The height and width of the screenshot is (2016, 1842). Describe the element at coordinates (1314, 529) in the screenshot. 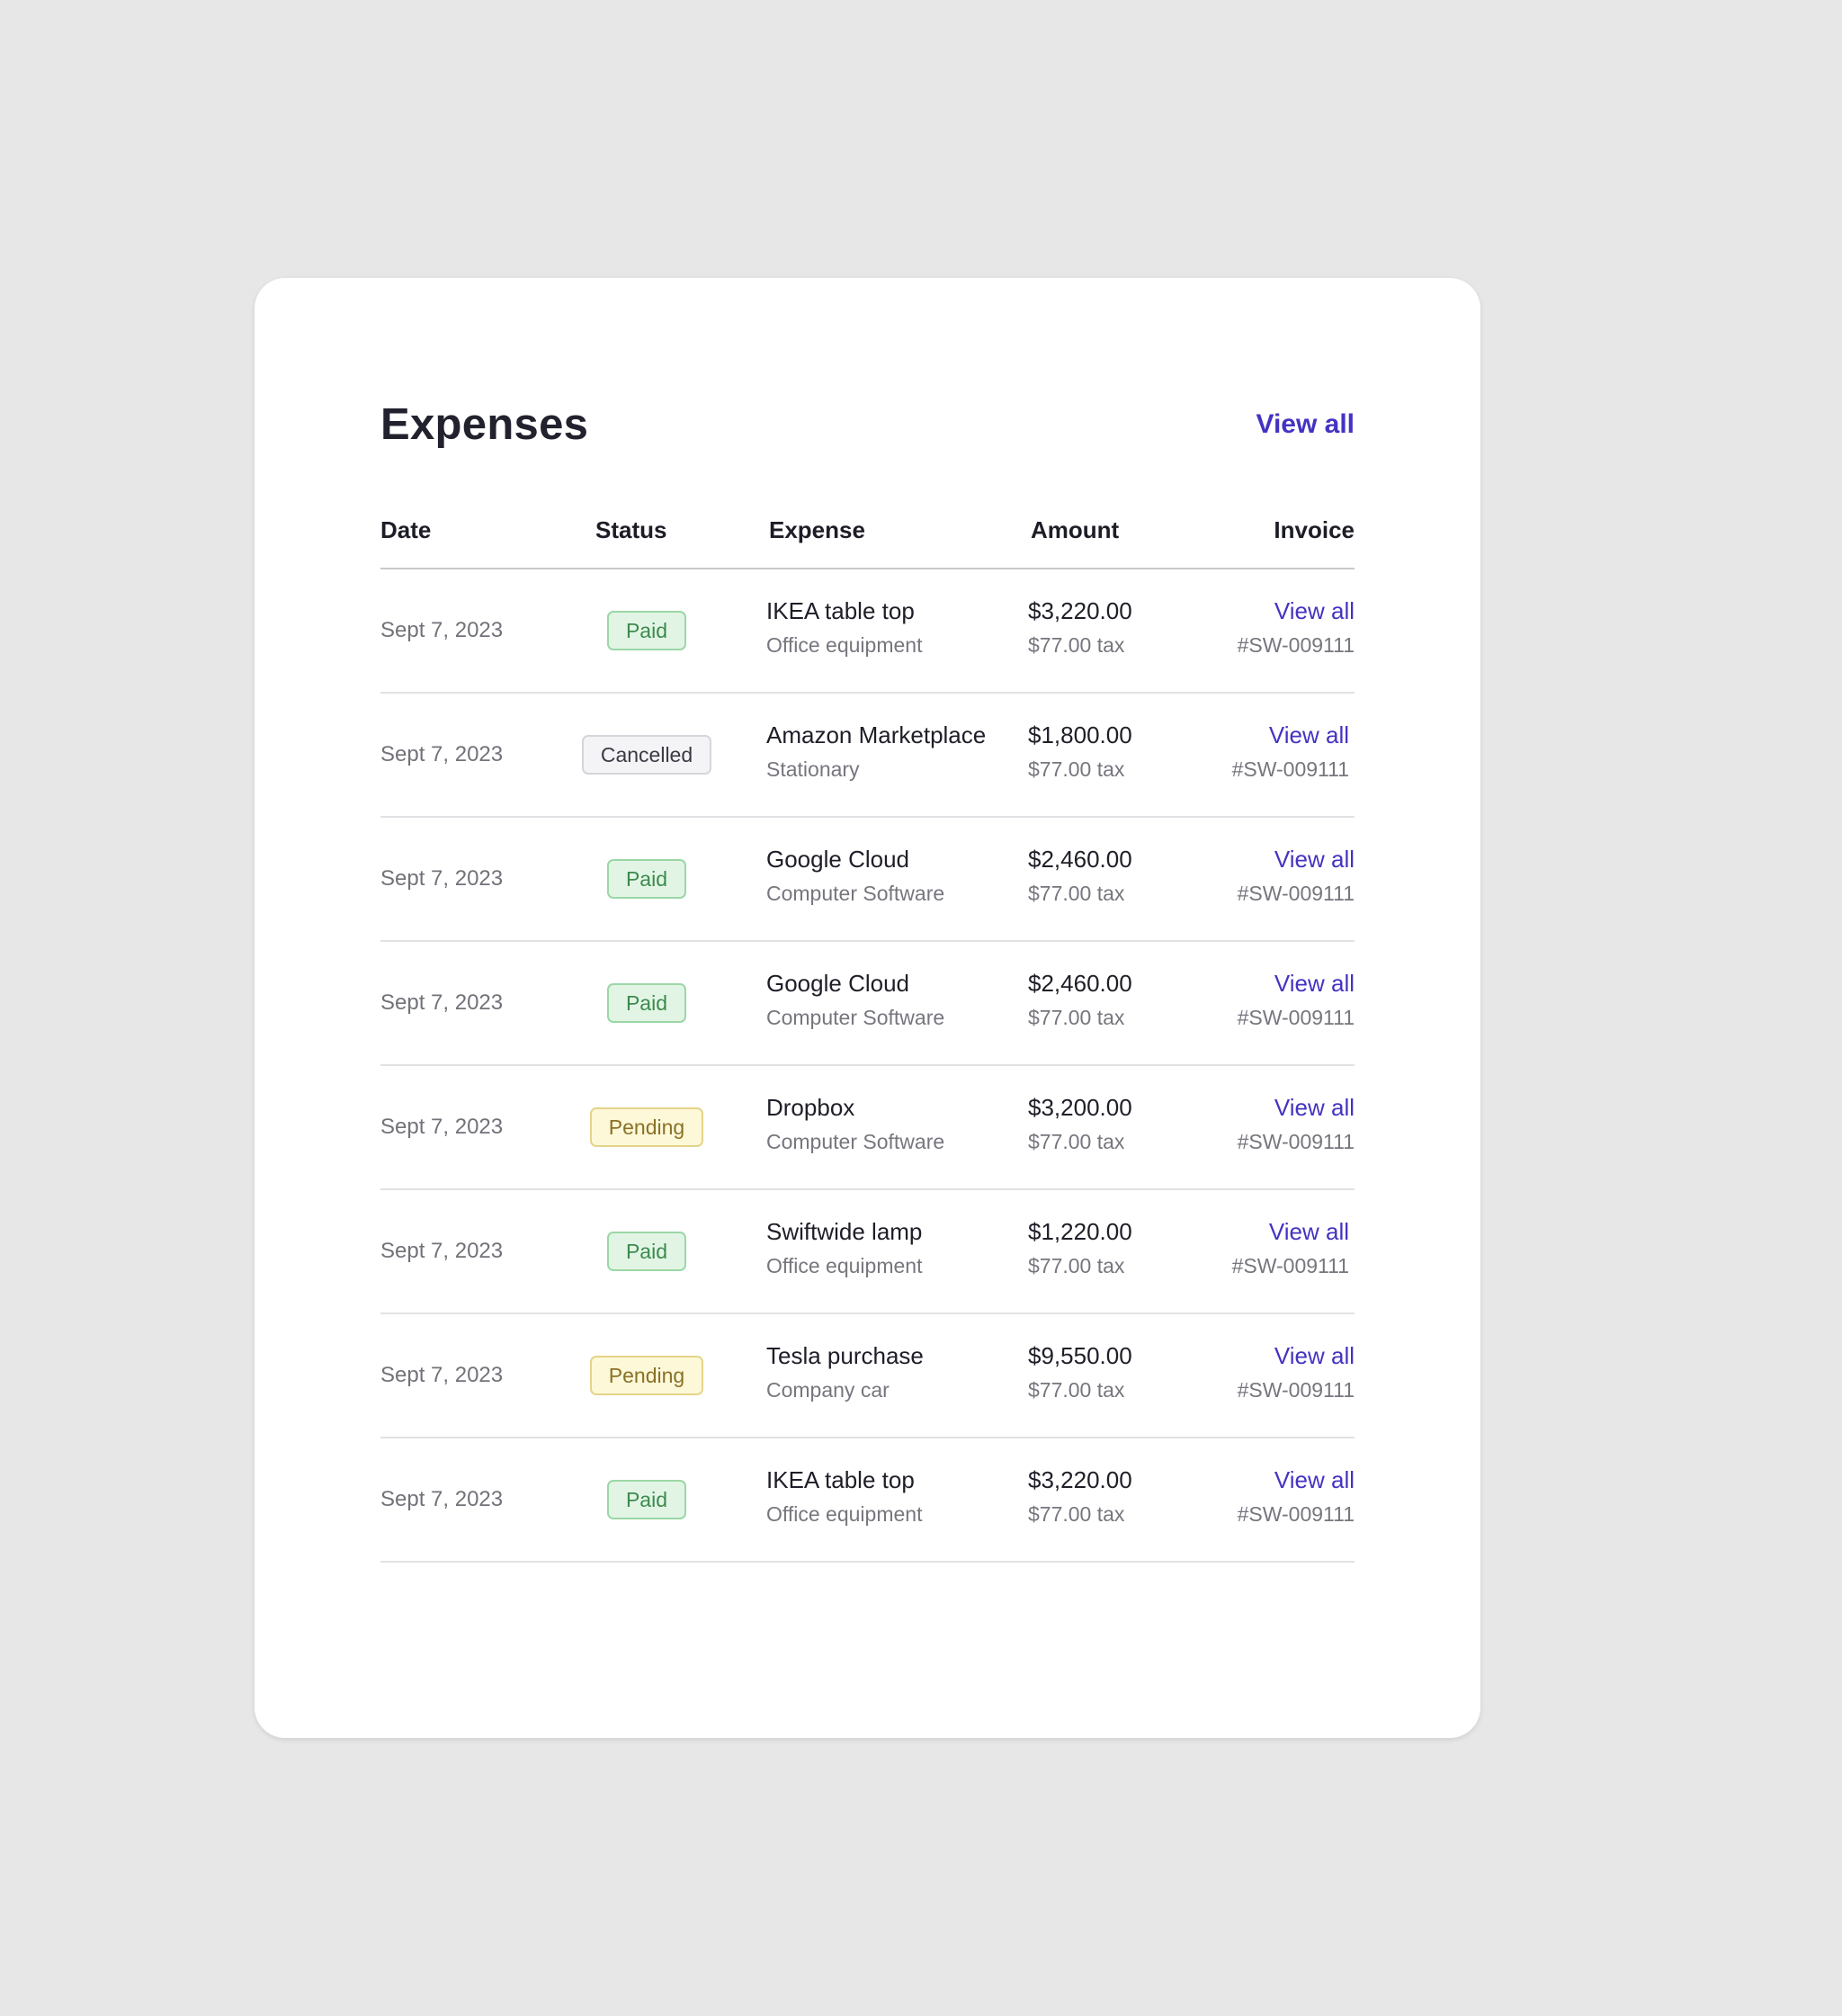

I see `column-header-invoice: Invoice` at that location.